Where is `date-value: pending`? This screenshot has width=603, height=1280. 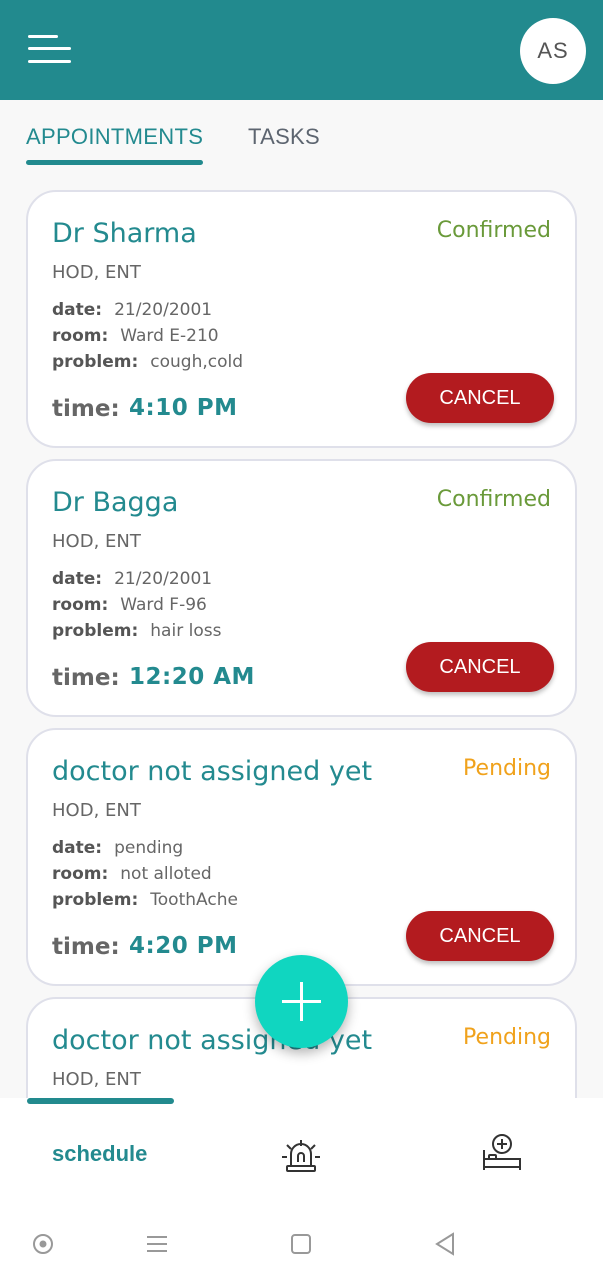 date-value: pending is located at coordinates (149, 848).